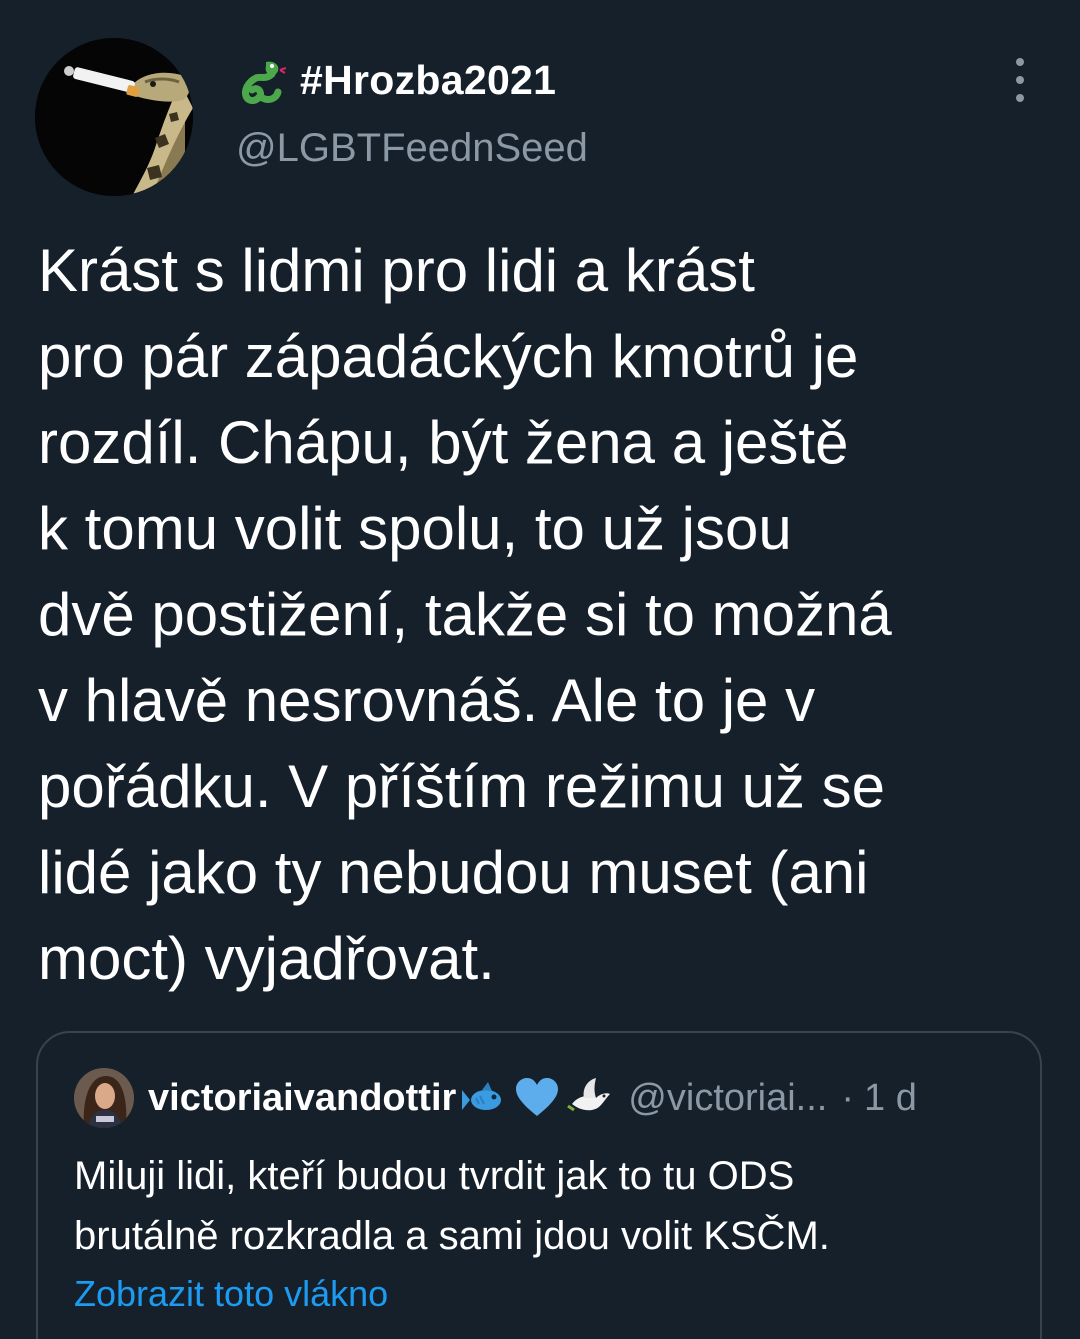 Image resolution: width=1080 pixels, height=1339 pixels. What do you see at coordinates (589, 1095) in the screenshot?
I see `dove-icon` at bounding box center [589, 1095].